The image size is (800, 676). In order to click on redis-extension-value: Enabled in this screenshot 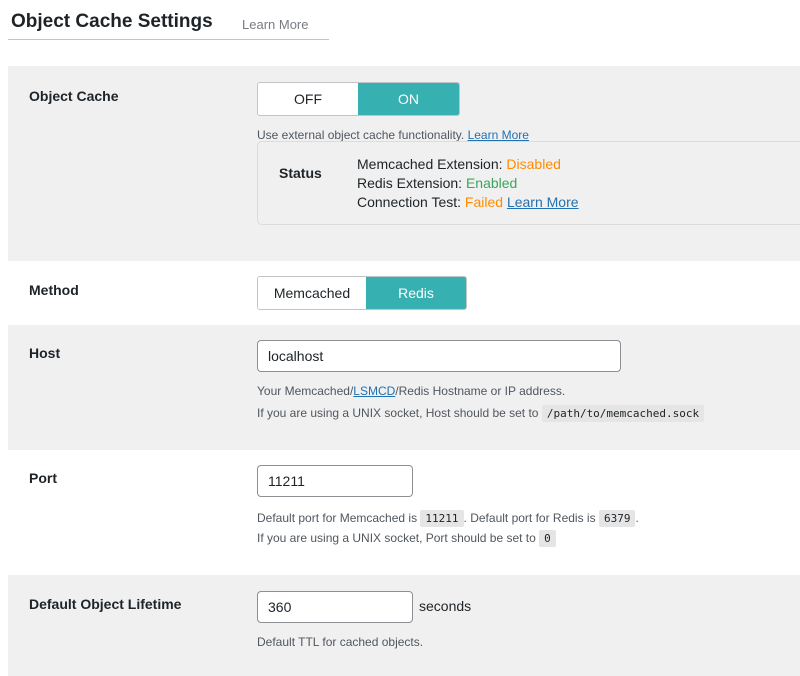, I will do `click(491, 183)`.